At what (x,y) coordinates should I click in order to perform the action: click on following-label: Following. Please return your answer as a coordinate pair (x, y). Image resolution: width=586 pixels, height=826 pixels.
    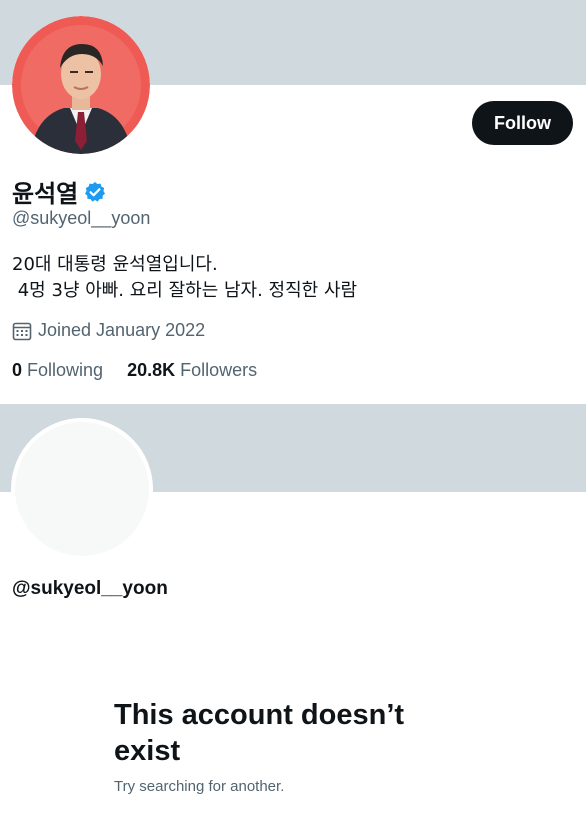
    Looking at the image, I should click on (65, 370).